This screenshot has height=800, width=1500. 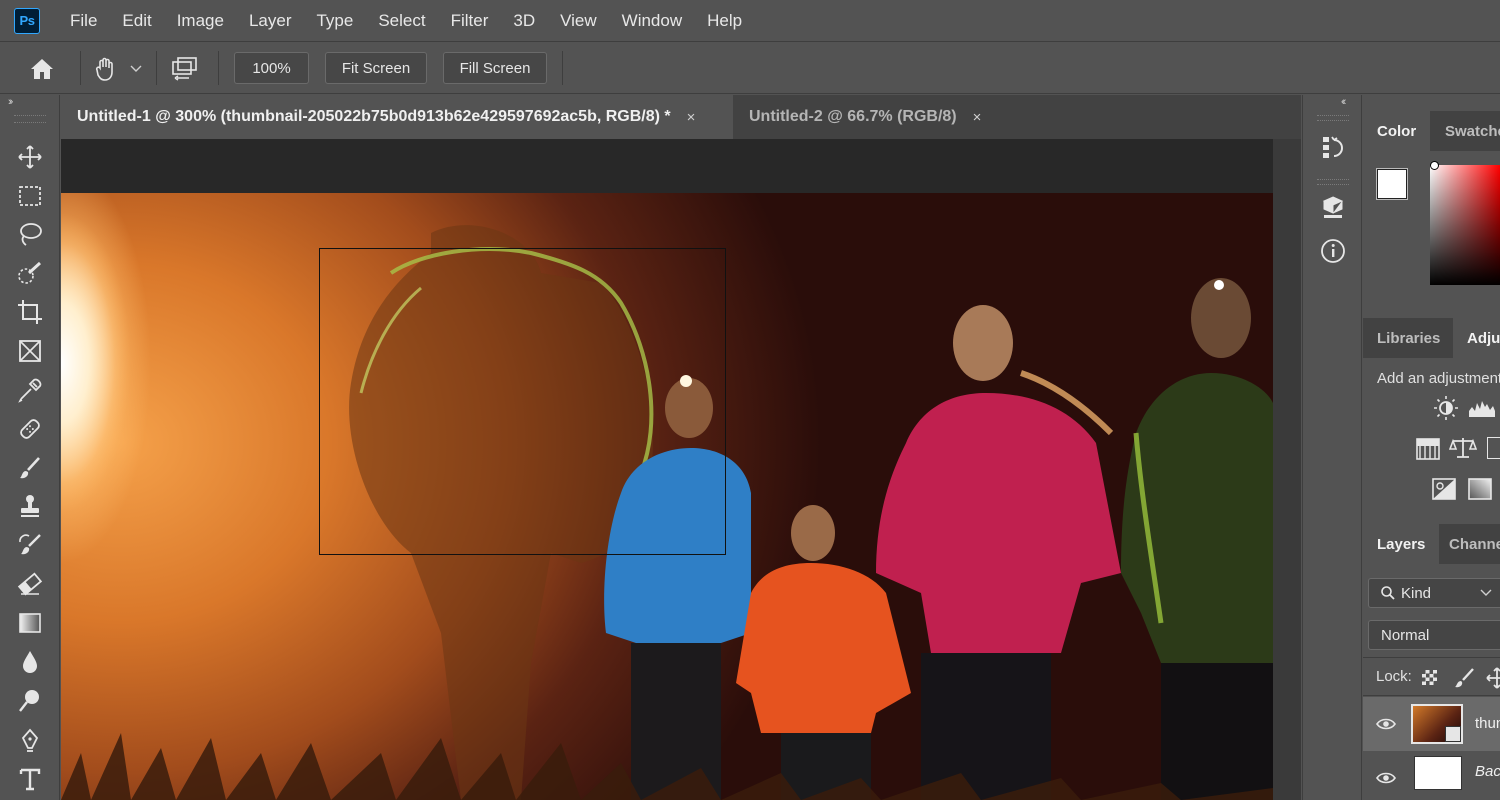 I want to click on tab-untitled-2-label: Untitled-2 @ 66.7% (RGB/8), so click(x=853, y=116).